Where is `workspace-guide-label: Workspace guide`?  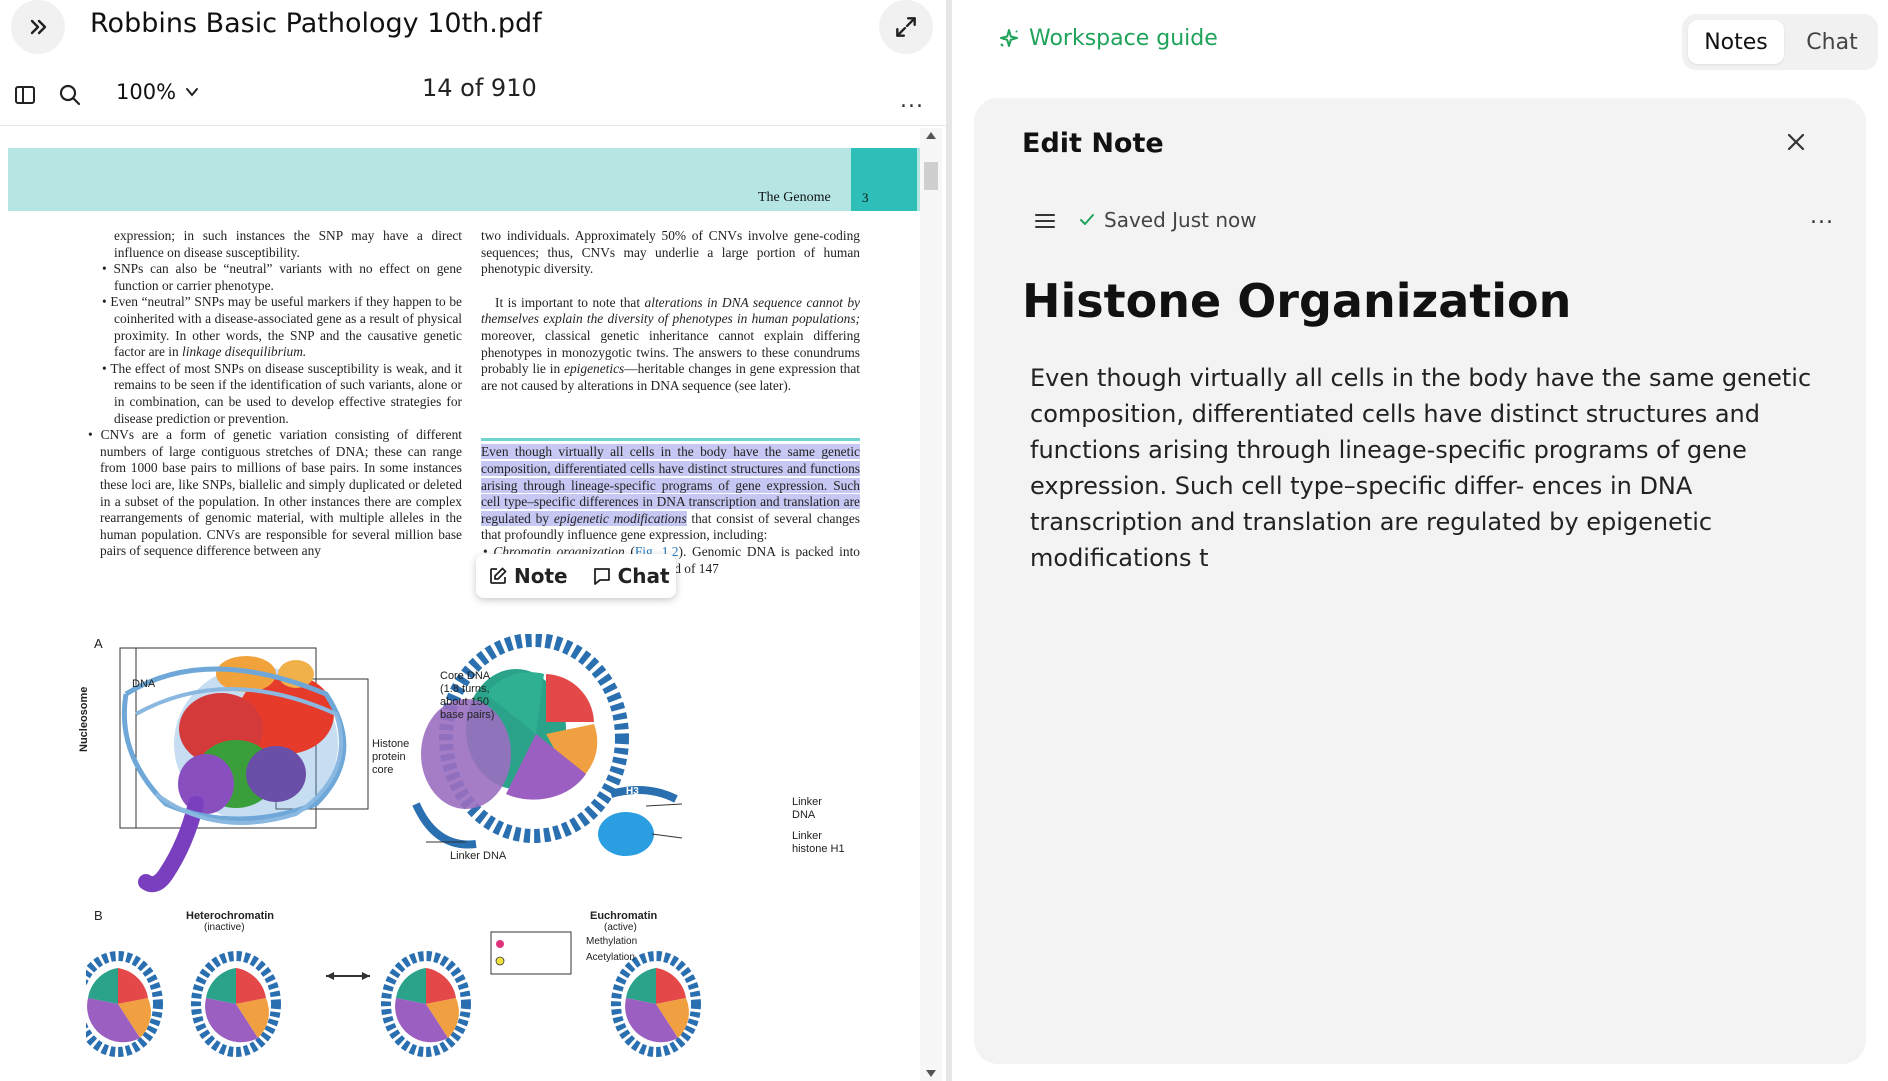
workspace-guide-label: Workspace guide is located at coordinates (1123, 38).